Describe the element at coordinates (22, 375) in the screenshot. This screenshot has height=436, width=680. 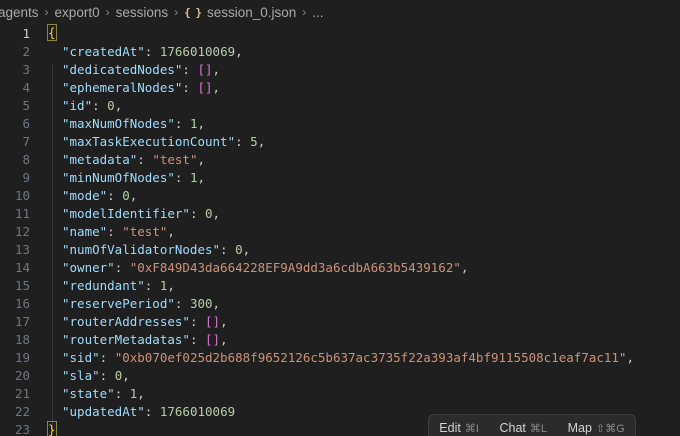
I see `line-number: 20` at that location.